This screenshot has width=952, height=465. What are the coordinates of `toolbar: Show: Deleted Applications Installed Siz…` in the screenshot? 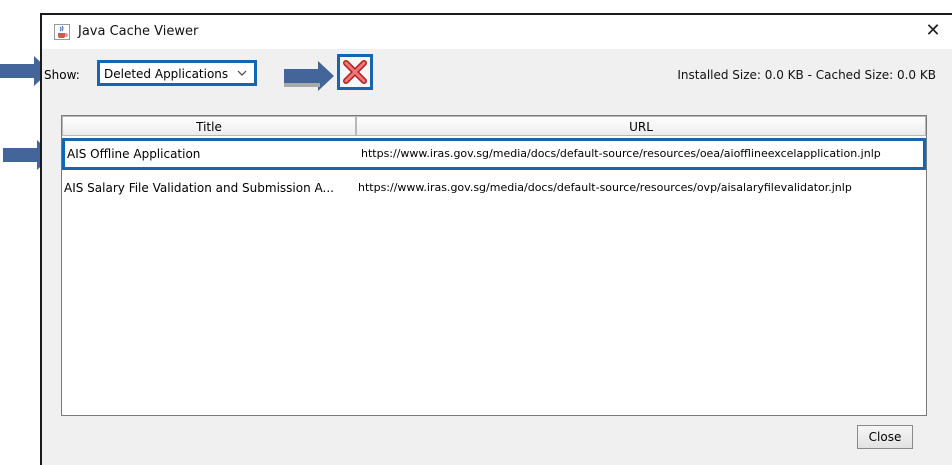 It's located at (497, 70).